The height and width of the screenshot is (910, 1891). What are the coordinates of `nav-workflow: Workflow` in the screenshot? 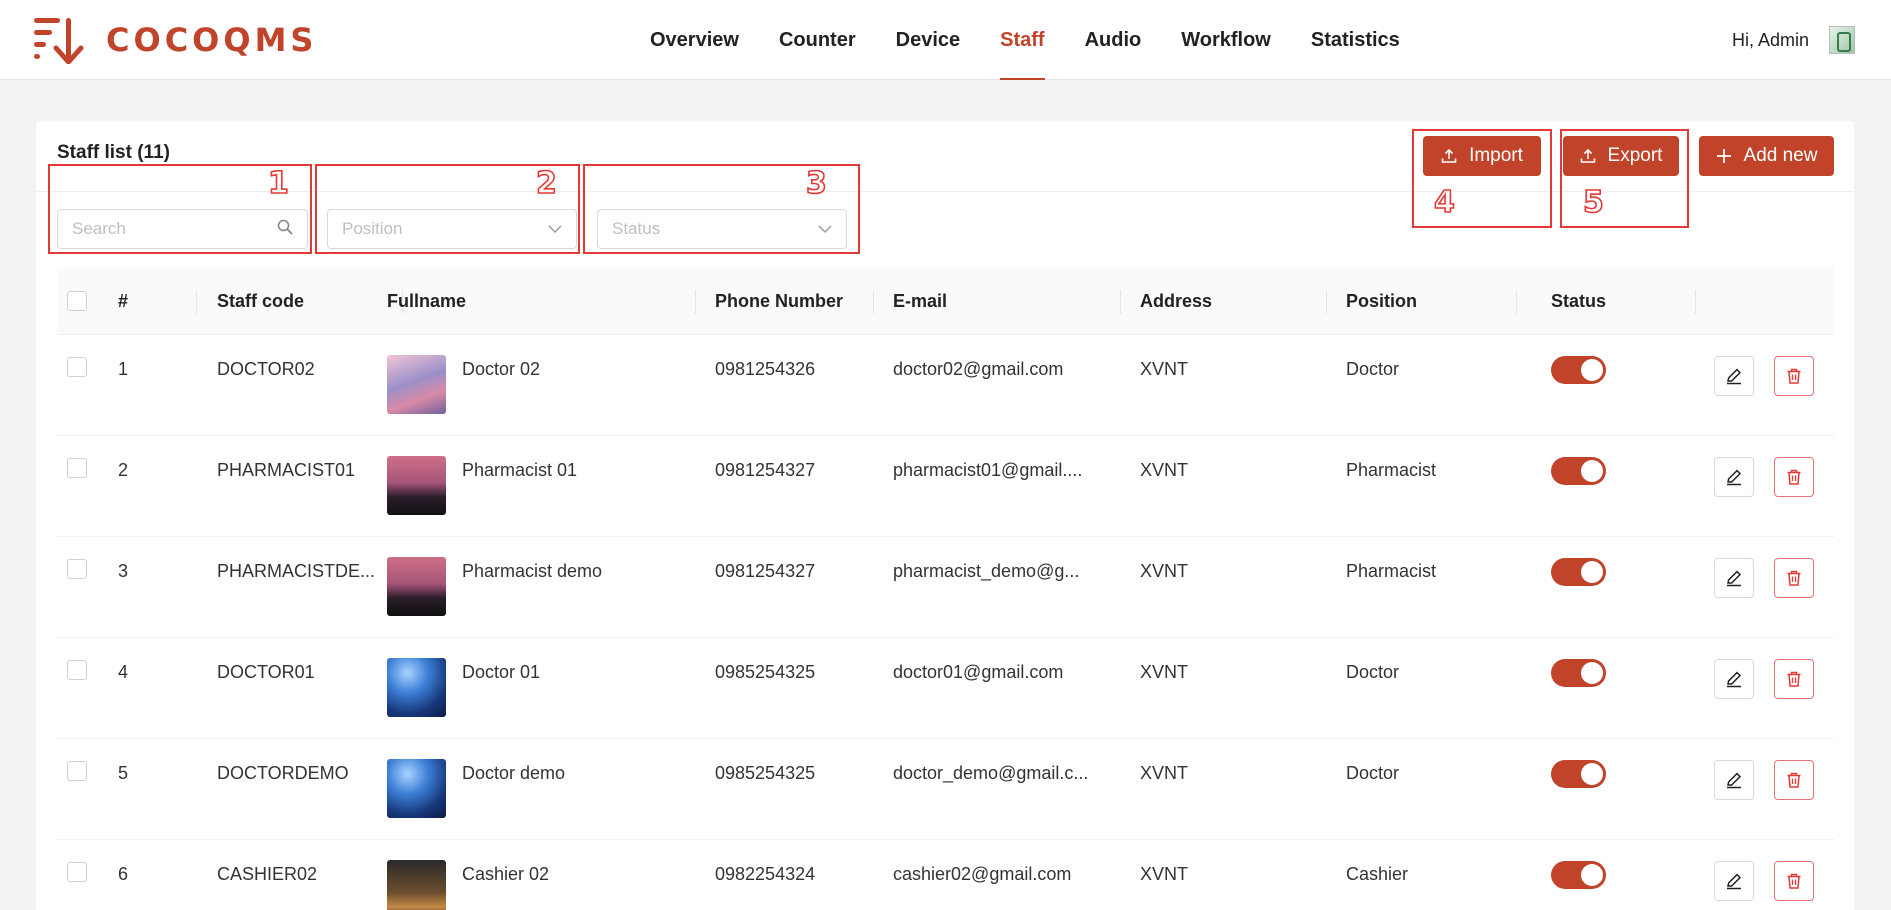 It's located at (1226, 40).